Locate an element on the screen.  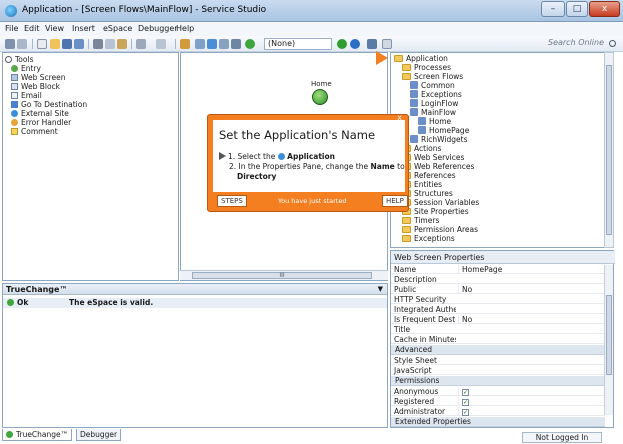
menu-insert: Insert is located at coordinates (83, 28).